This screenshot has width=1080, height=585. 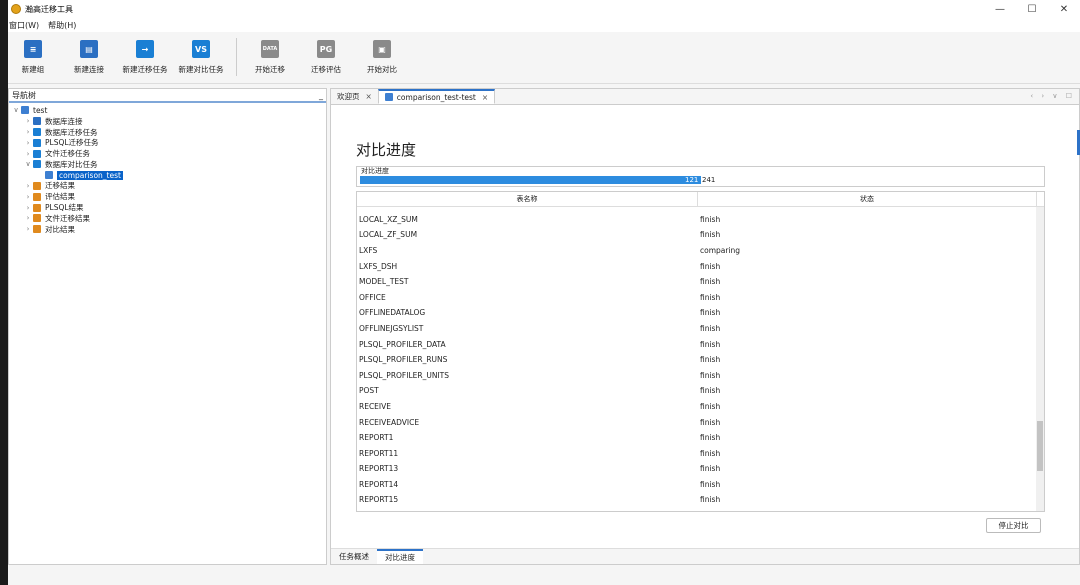 I want to click on table-row: PLSQL_PROFILER_DATA finish, so click(x=697, y=344).